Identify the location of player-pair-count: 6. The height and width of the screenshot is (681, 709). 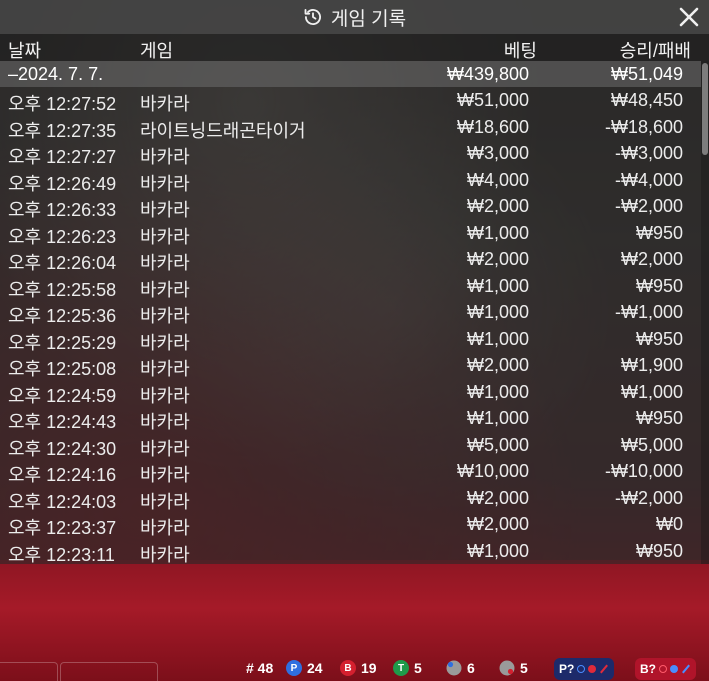
(471, 668).